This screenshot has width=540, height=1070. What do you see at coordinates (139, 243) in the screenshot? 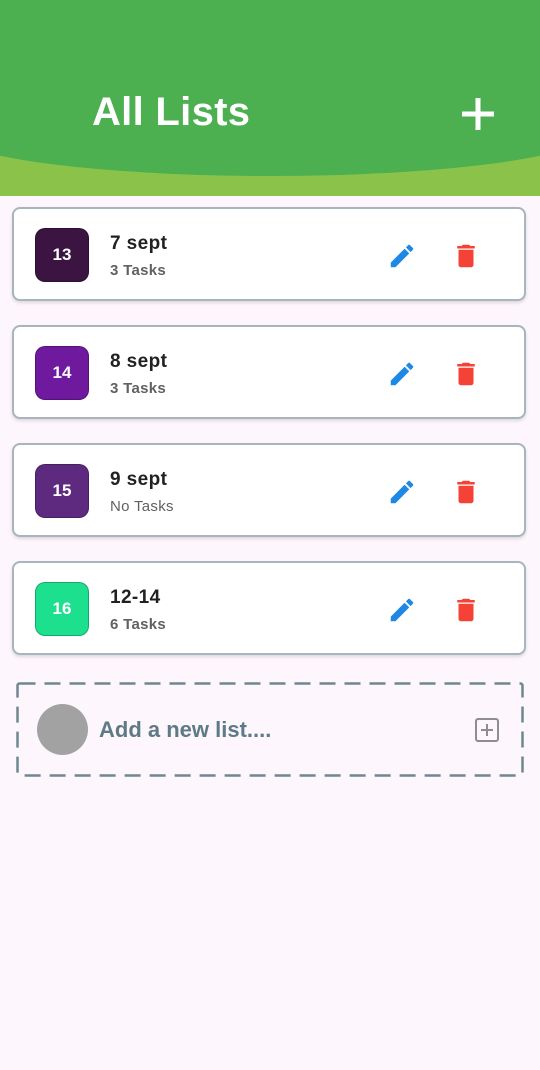
I see `list-name: 7 sept` at bounding box center [139, 243].